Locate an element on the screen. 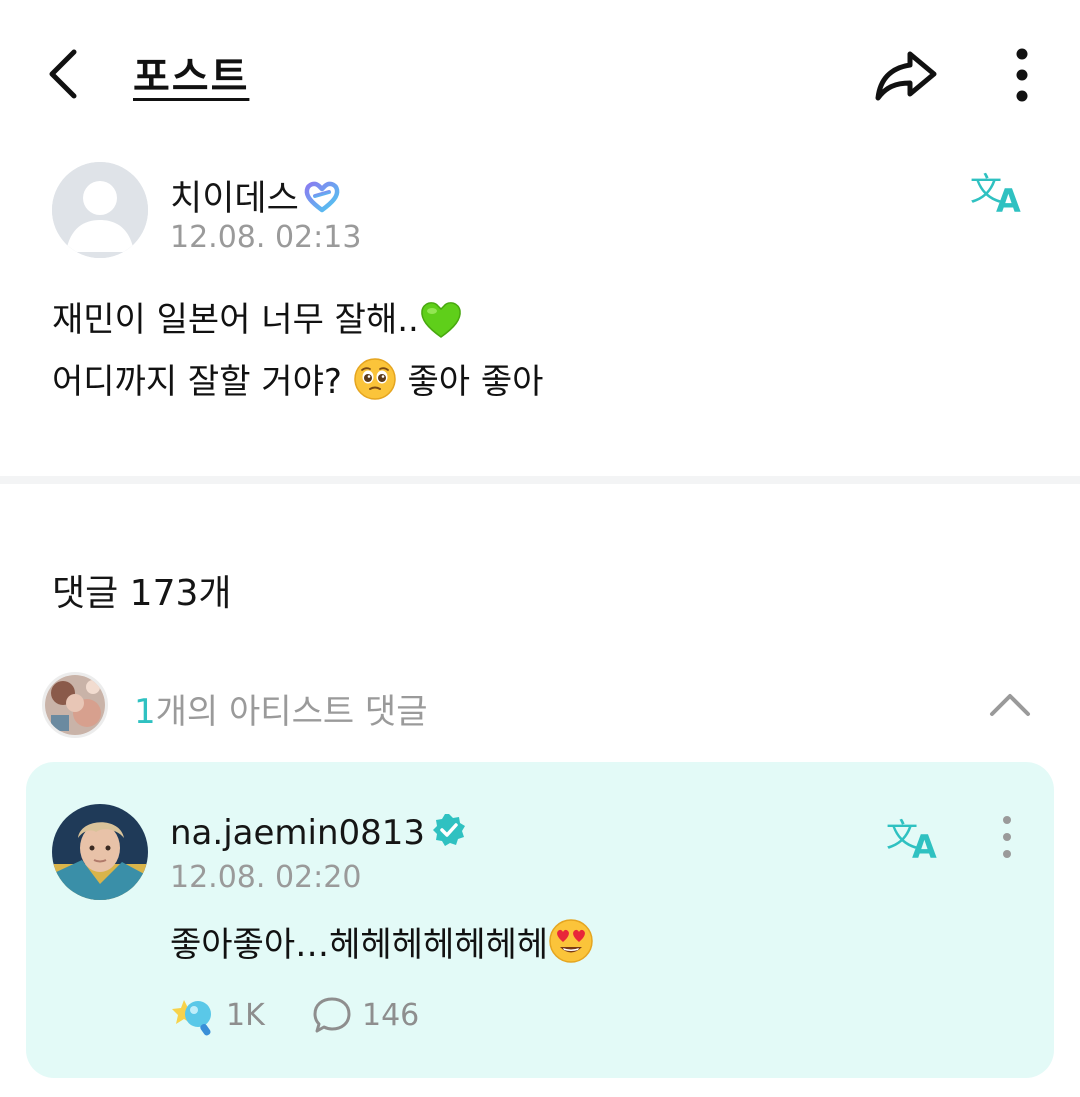  author-name: 치이데스 is located at coordinates (234, 199).